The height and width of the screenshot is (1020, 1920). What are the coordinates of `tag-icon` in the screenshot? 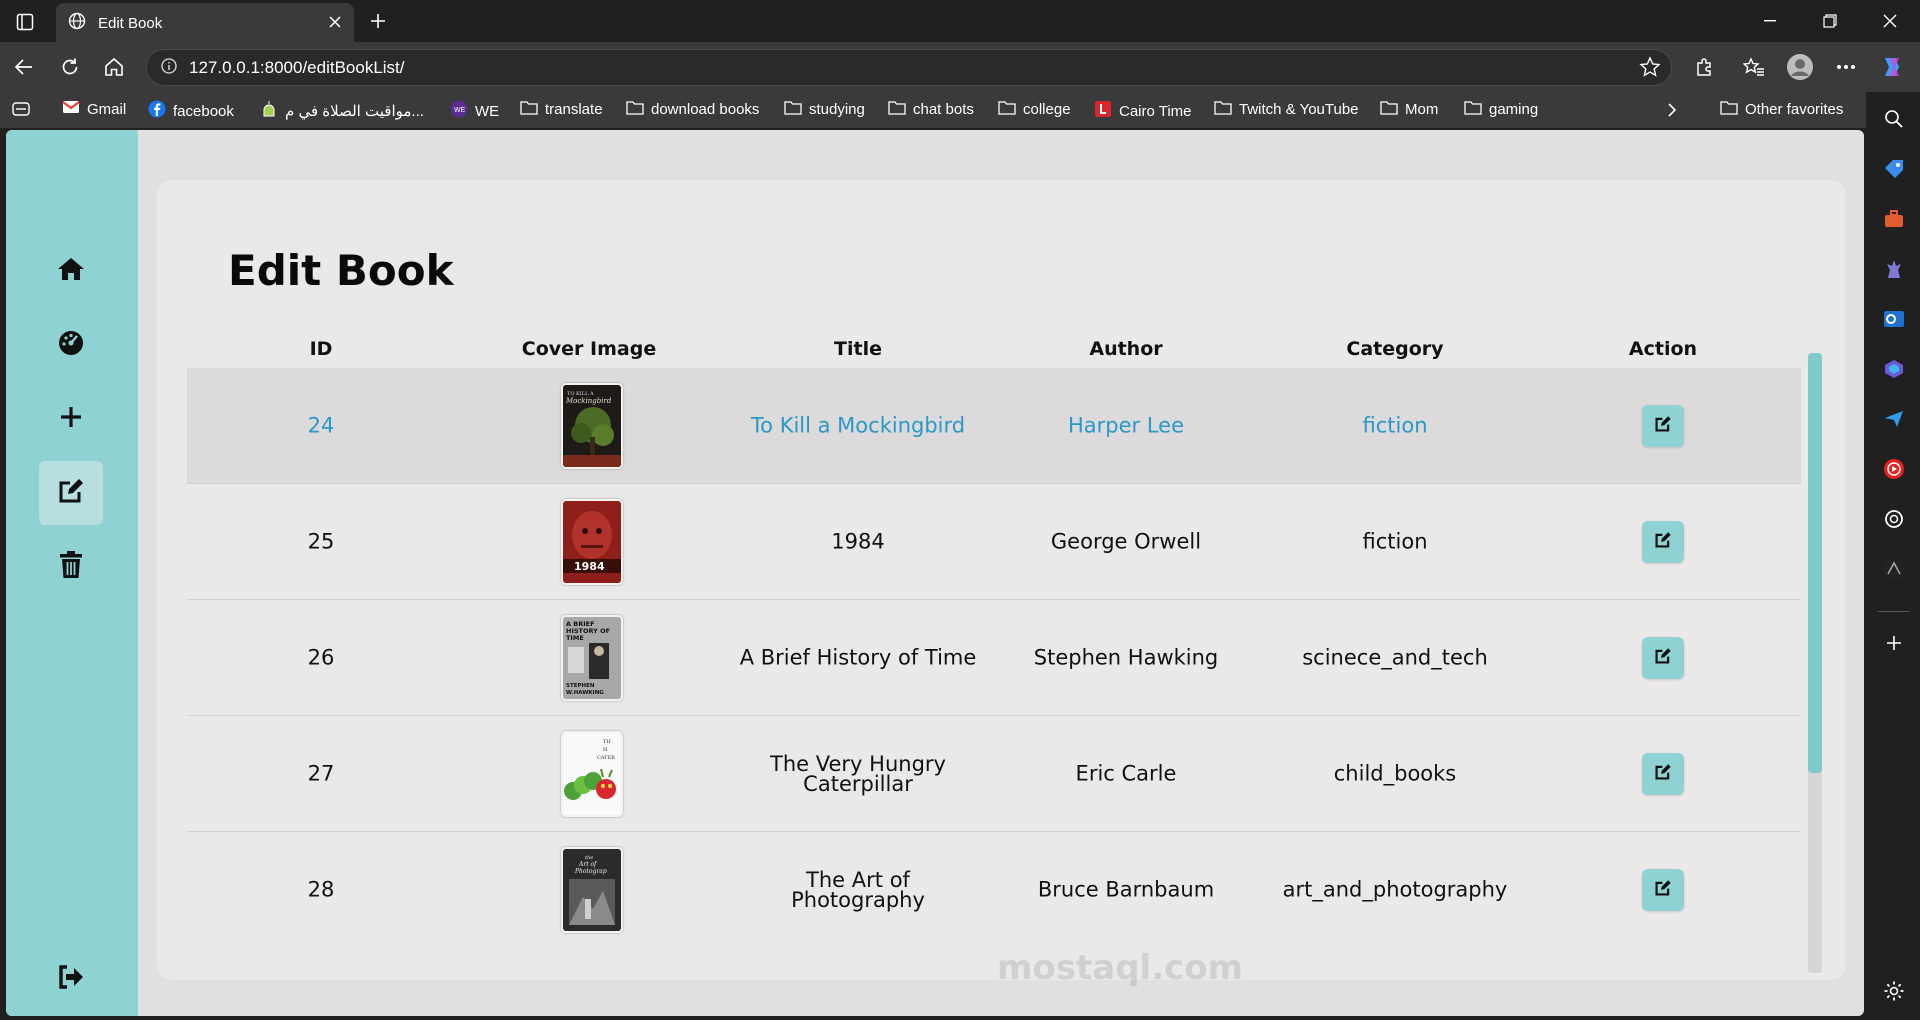 It's located at (1894, 169).